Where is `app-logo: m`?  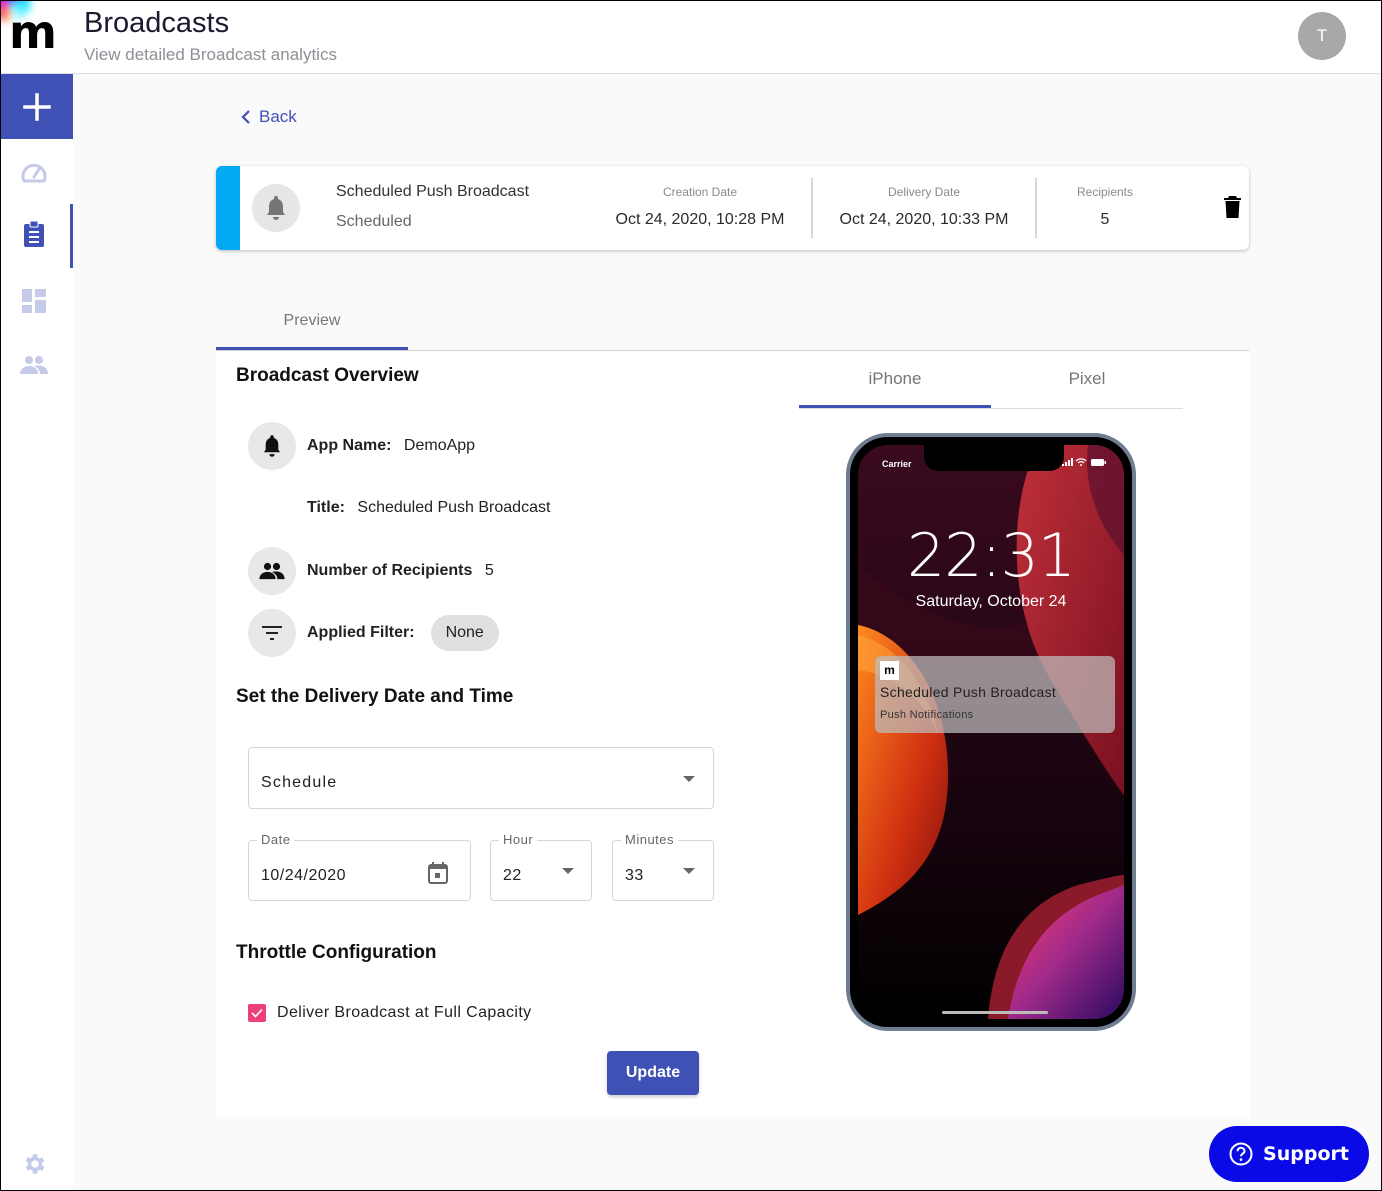 app-logo: m is located at coordinates (37, 37).